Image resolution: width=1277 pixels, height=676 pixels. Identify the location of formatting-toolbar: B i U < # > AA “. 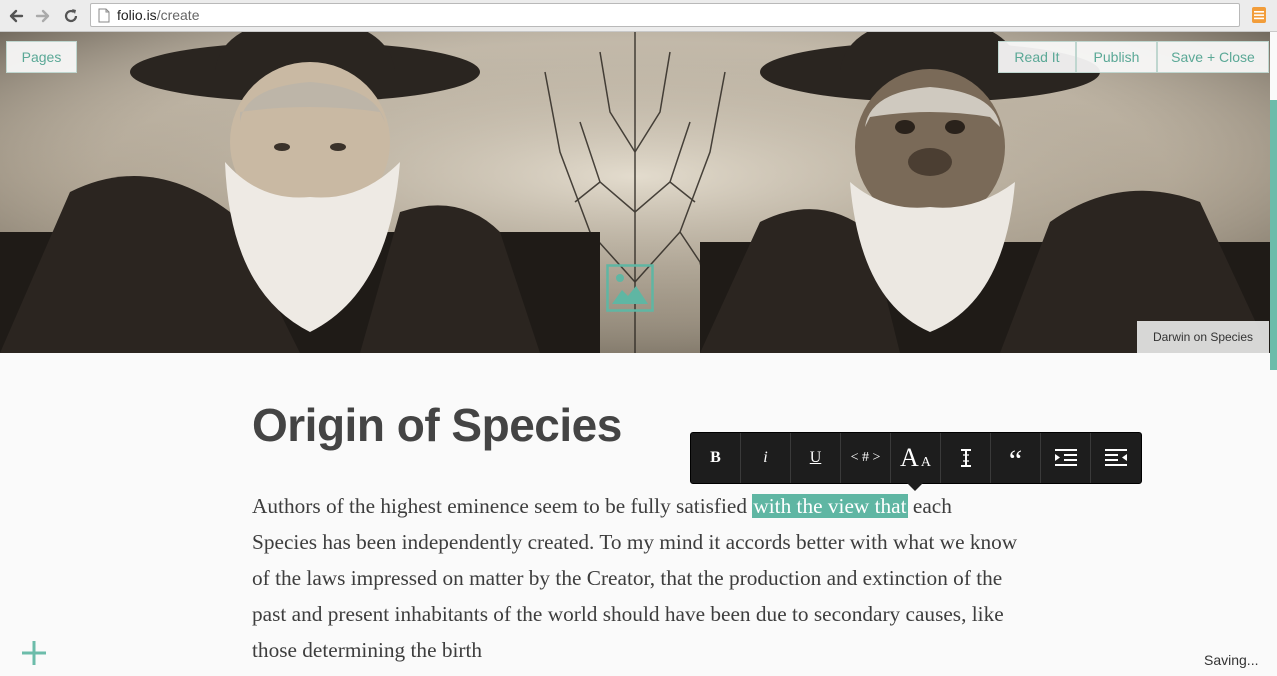
(916, 461).